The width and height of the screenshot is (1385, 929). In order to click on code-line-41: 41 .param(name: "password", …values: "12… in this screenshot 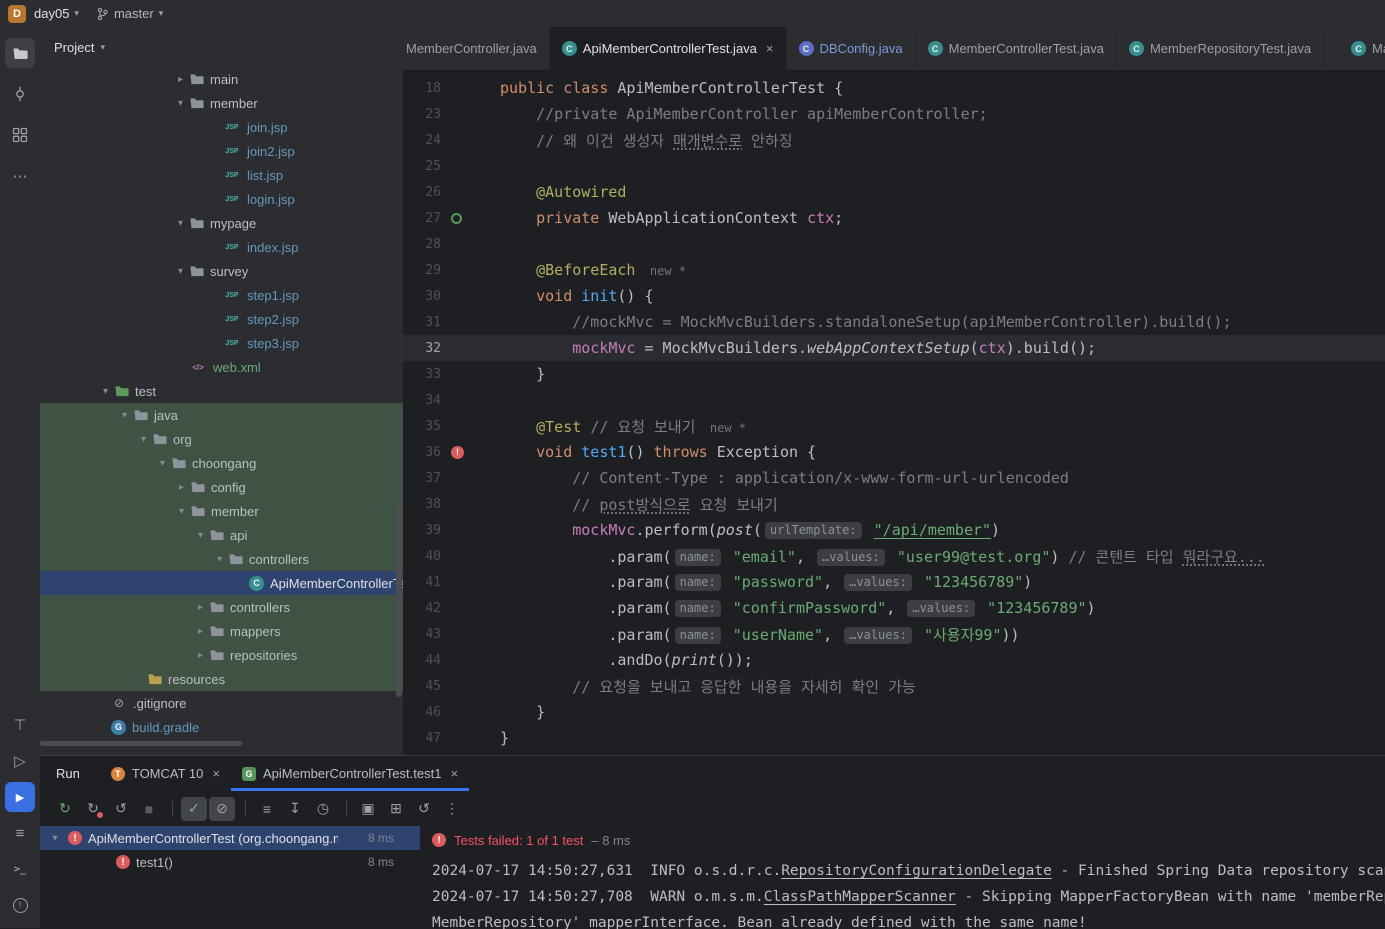, I will do `click(894, 582)`.